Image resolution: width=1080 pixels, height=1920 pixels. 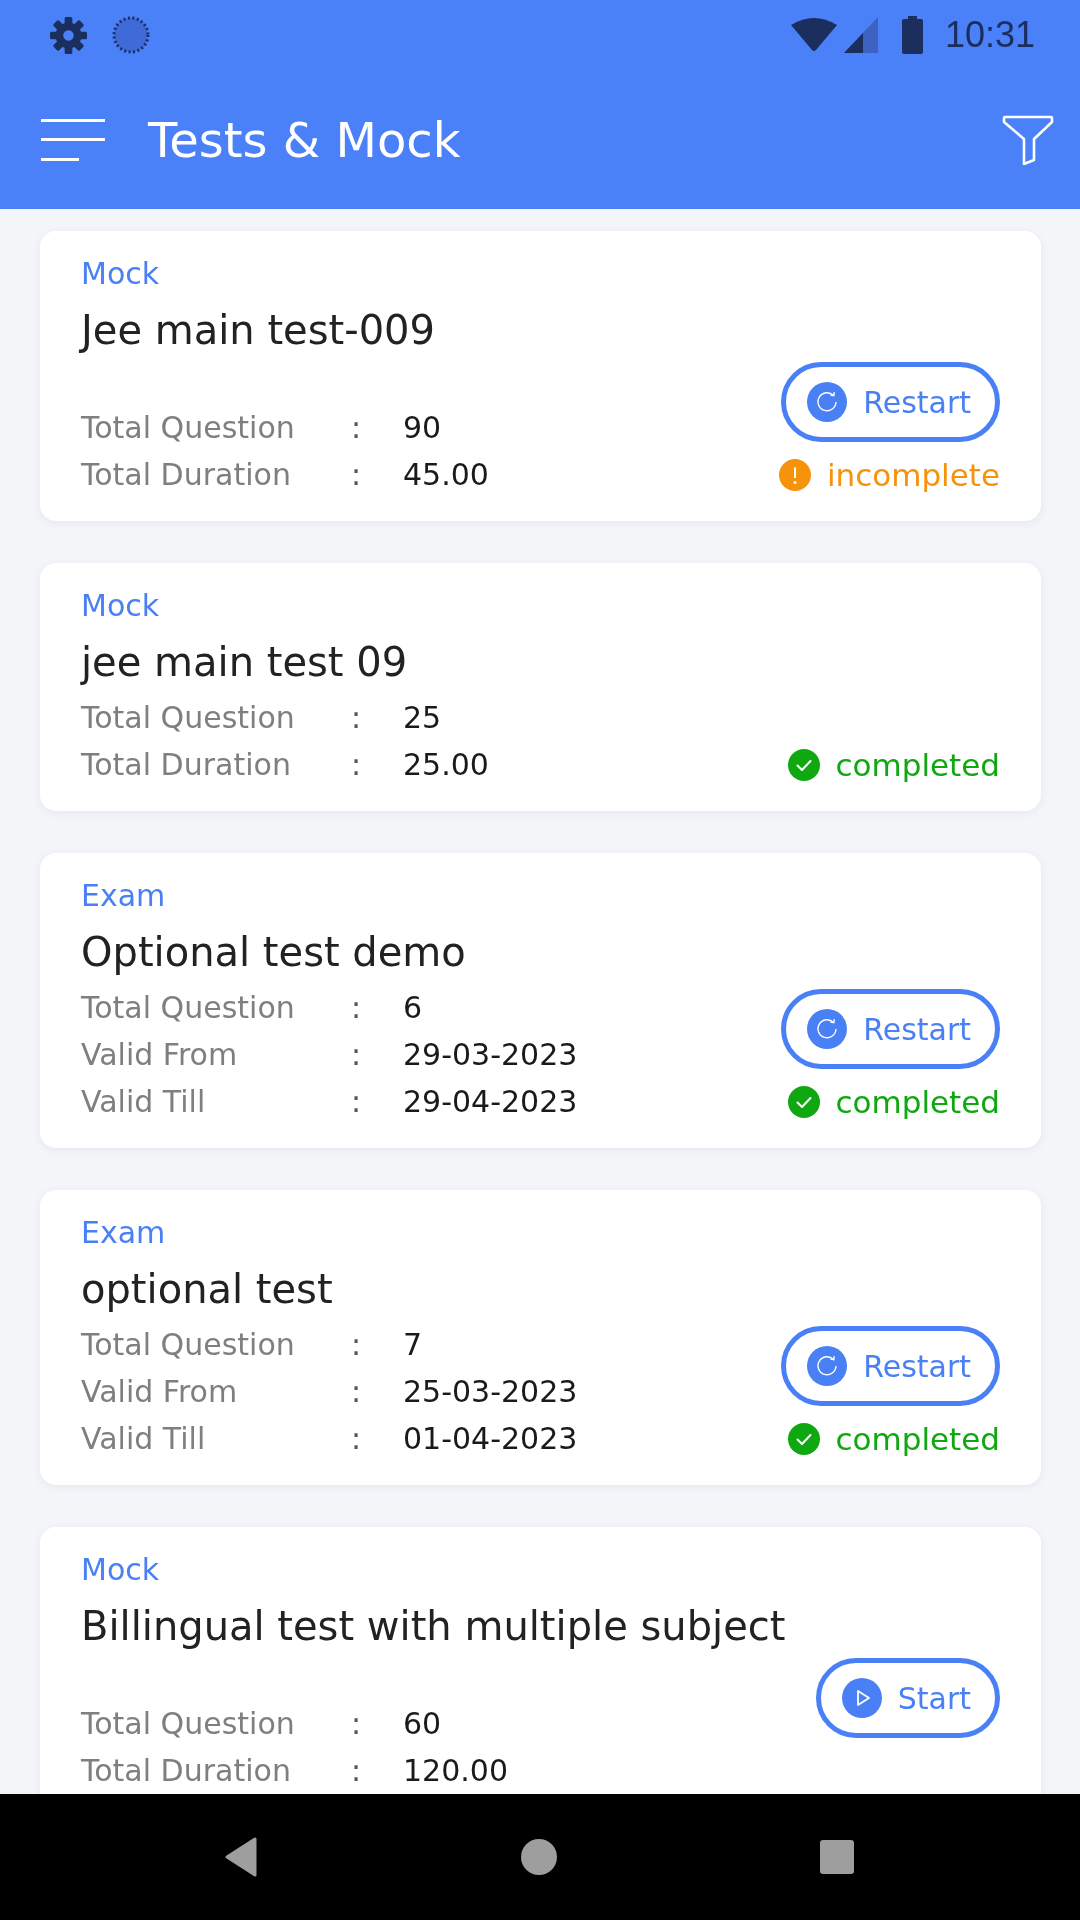 I want to click on test-card: Exam Optional test demo Total Question : 6 Valid From : 29-03-2023 Valid Till : 29-04-2023 Restart completed, so click(x=540, y=1000).